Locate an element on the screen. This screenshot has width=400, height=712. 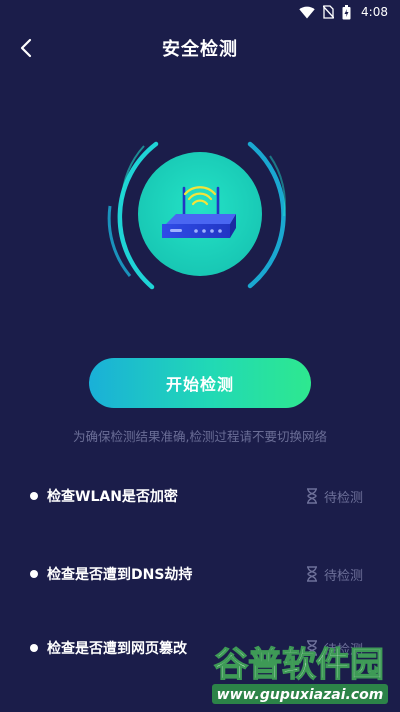
chevron-left-icon is located at coordinates (26, 48).